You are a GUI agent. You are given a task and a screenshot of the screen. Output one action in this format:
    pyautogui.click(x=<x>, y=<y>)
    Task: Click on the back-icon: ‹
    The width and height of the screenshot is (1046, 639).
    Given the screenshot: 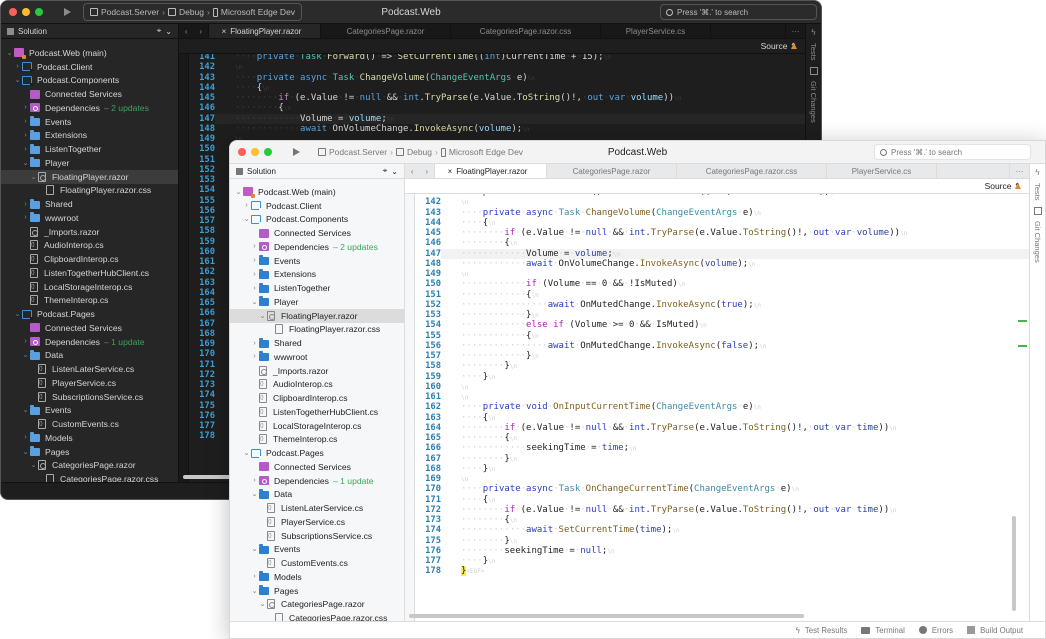 What is the action you would take?
    pyautogui.click(x=186, y=31)
    